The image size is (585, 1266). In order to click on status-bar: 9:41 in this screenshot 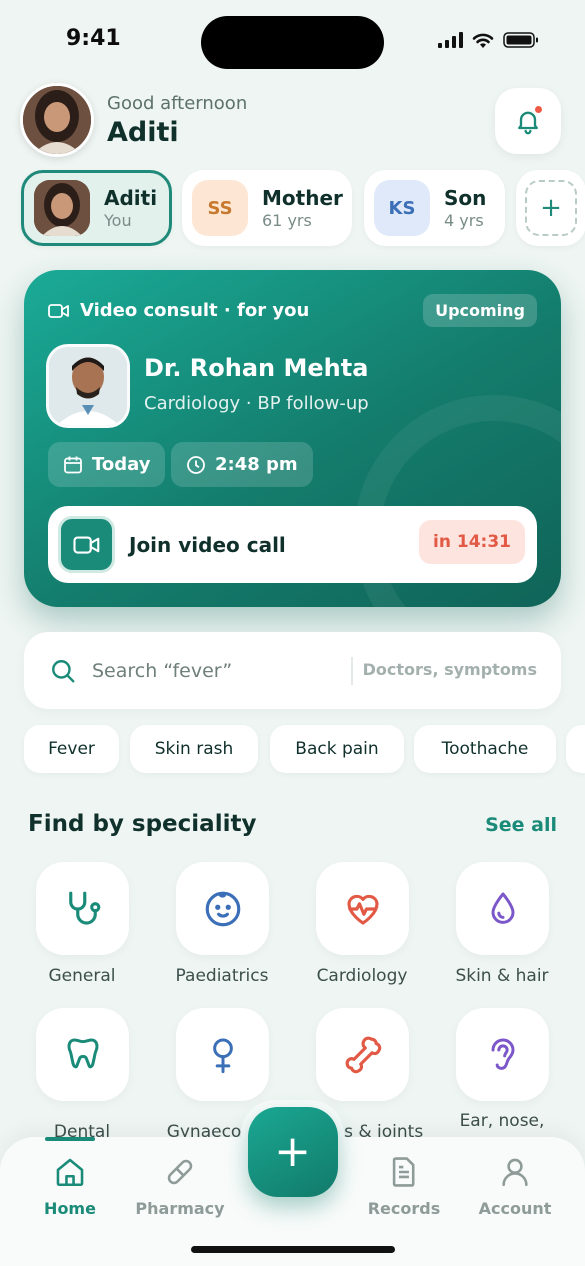, I will do `click(292, 40)`.